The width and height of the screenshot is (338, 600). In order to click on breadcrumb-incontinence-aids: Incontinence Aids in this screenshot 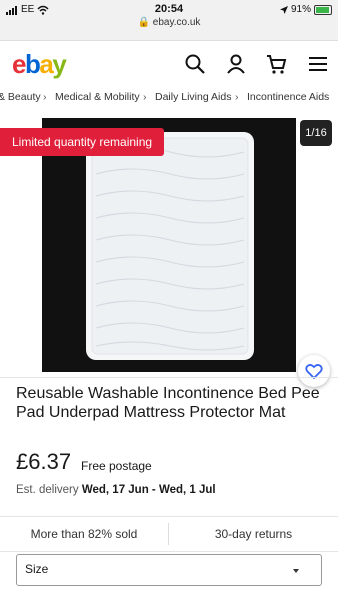, I will do `click(288, 97)`.